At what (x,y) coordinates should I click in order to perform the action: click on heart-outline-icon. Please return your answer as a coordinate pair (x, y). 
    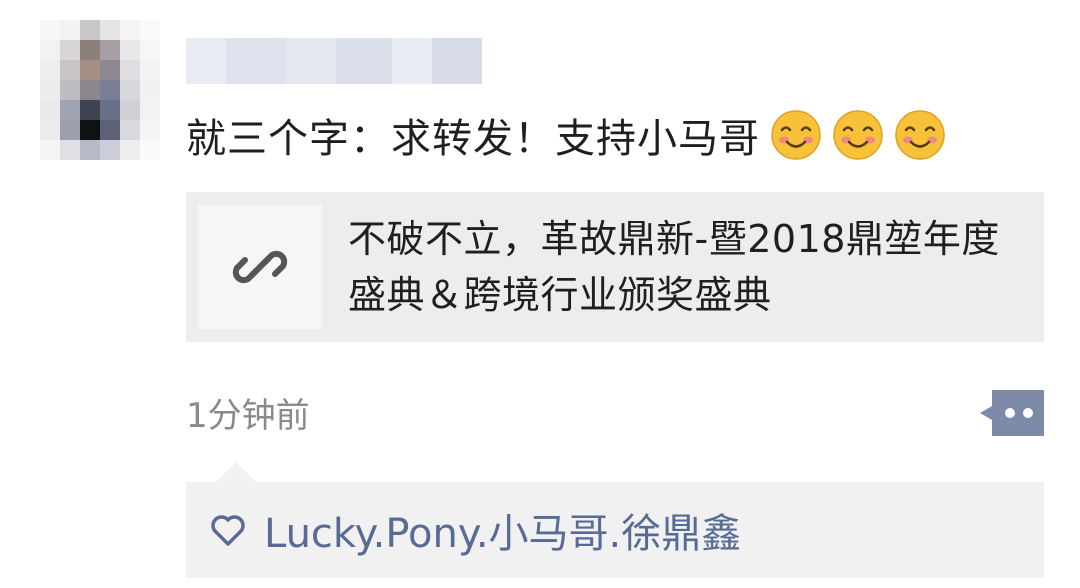
    Looking at the image, I should click on (228, 530).